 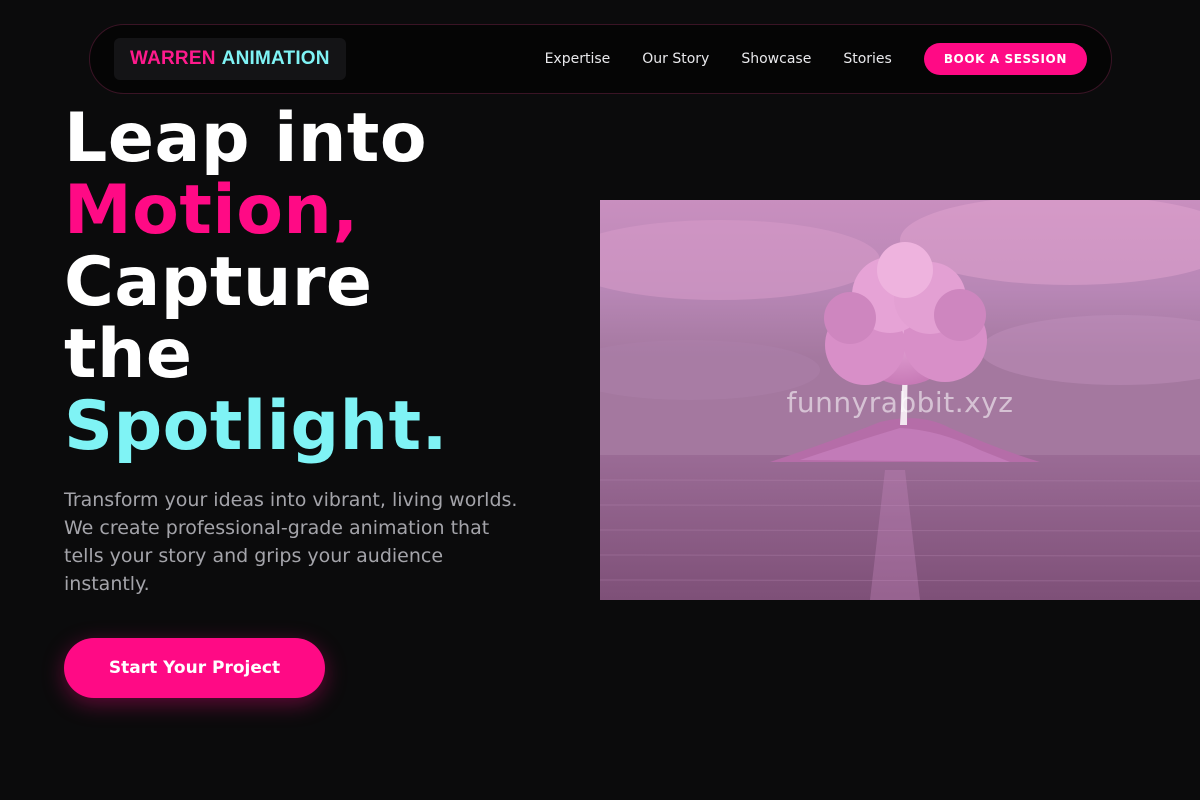 What do you see at coordinates (218, 282) in the screenshot?
I see `headline-line-3: Capture` at bounding box center [218, 282].